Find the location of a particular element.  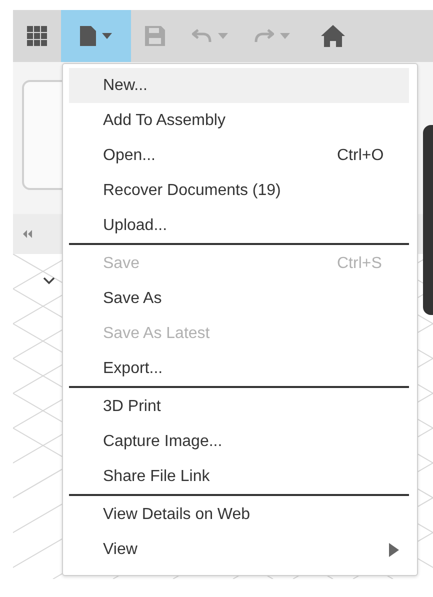

menu-item: Recover Documents (19) is located at coordinates (239, 190).